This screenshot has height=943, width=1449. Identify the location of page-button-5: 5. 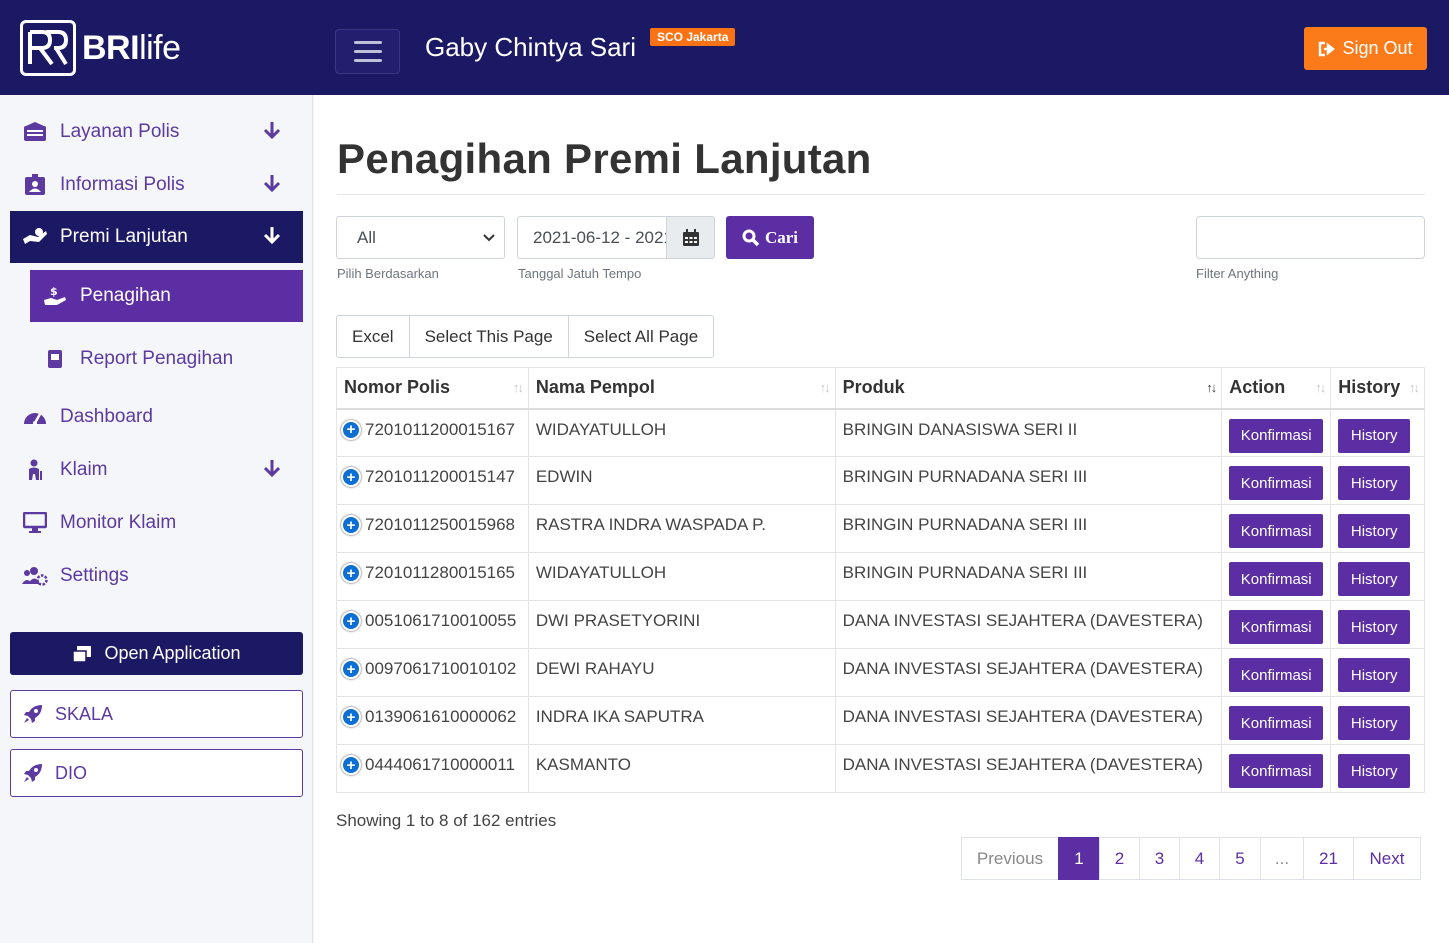
(1240, 858).